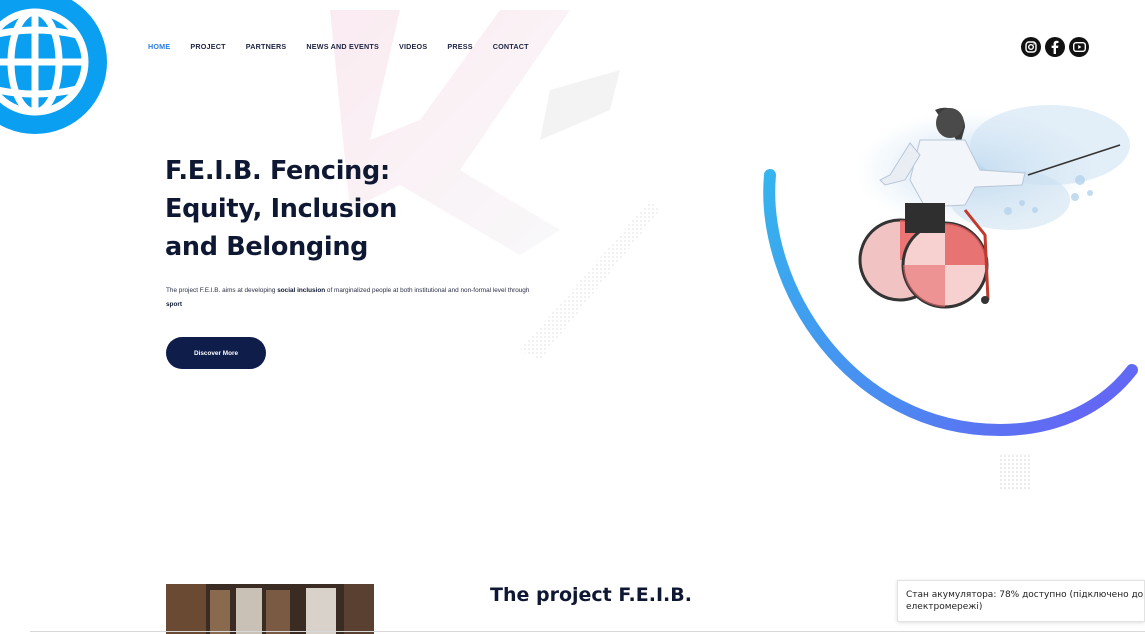  I want to click on hero-desc-bold-1: social inclusion, so click(301, 291).